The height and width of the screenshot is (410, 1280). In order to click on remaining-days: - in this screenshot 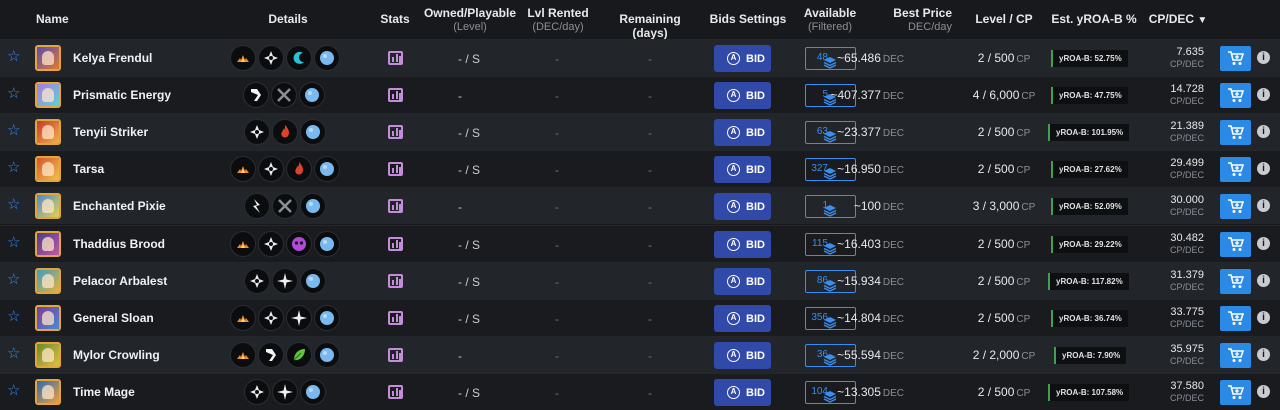, I will do `click(650, 133)`.